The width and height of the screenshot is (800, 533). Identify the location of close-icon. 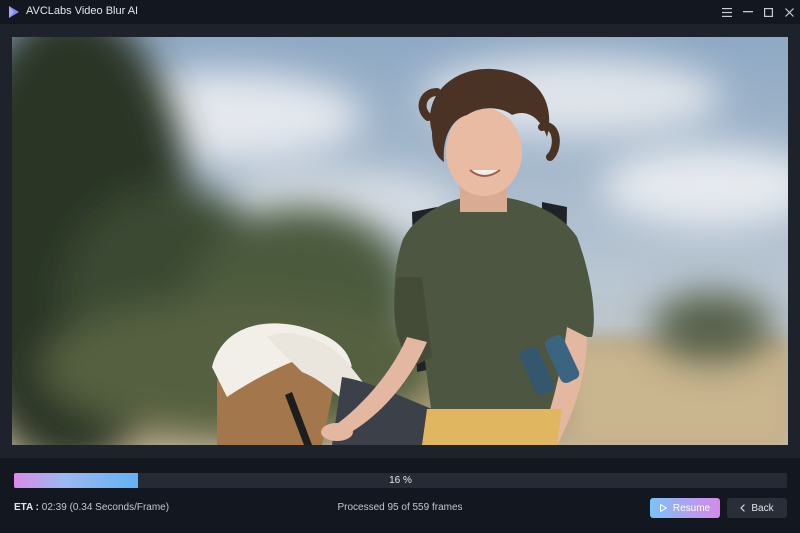
(789, 12).